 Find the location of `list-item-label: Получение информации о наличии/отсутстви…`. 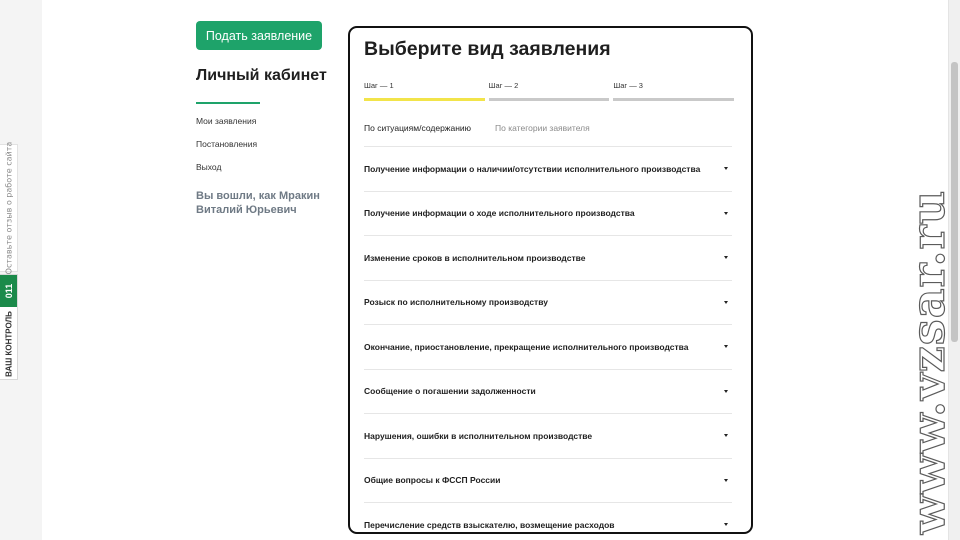

list-item-label: Получение информации о наличии/отсутстви… is located at coordinates (532, 168).